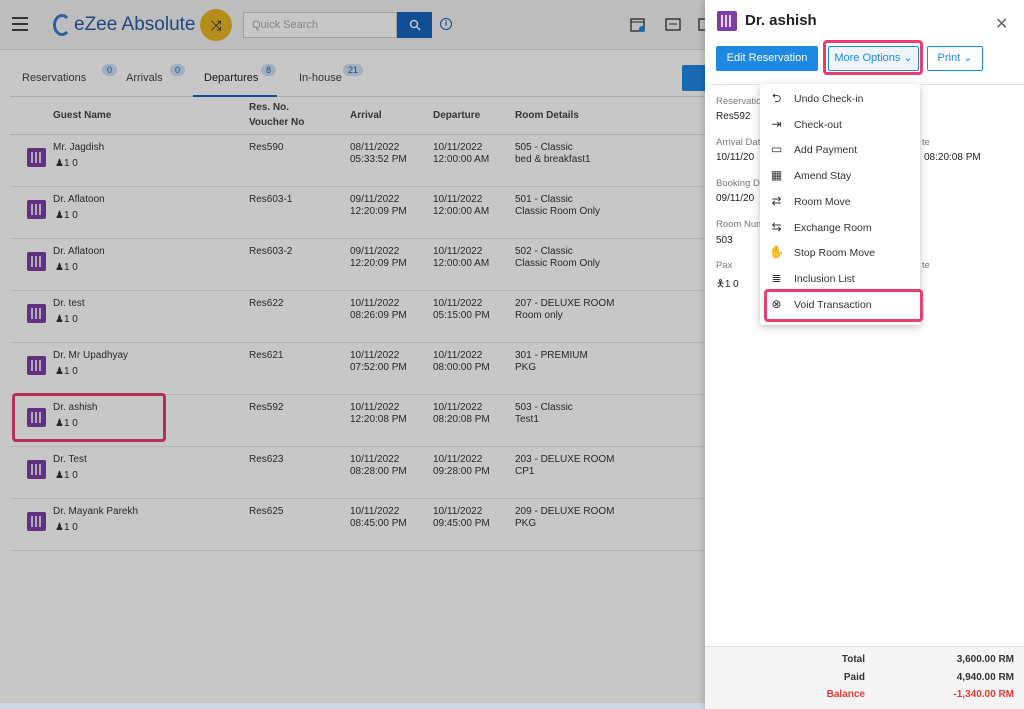 This screenshot has height=709, width=1024. What do you see at coordinates (823, 176) in the screenshot?
I see `menu-item-label: Amend Stay` at bounding box center [823, 176].